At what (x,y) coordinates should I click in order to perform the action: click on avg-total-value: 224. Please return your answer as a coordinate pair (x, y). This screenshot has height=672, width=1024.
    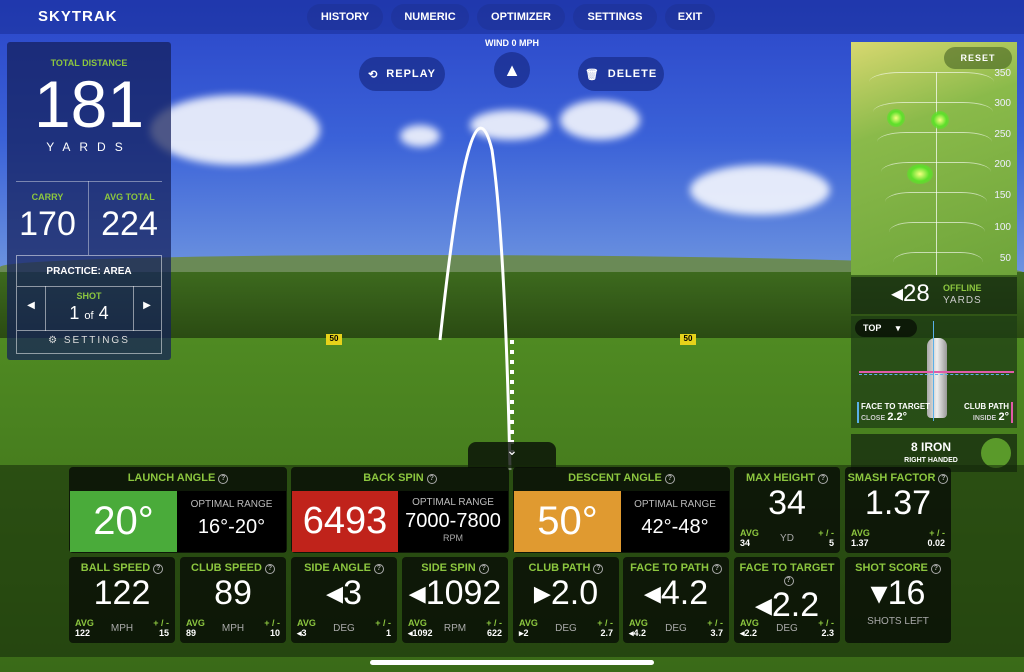
    Looking at the image, I should click on (129, 224).